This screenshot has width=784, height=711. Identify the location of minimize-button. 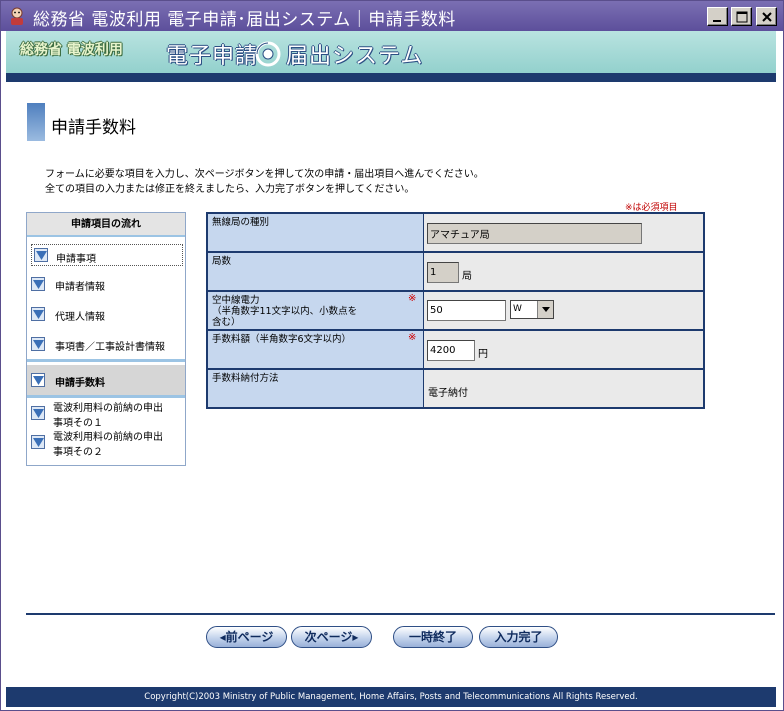
(717, 16).